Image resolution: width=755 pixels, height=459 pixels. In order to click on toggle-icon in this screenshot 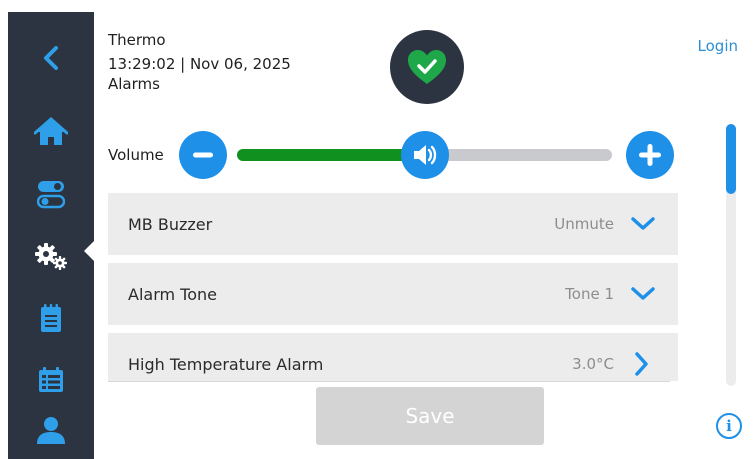, I will do `click(51, 195)`.